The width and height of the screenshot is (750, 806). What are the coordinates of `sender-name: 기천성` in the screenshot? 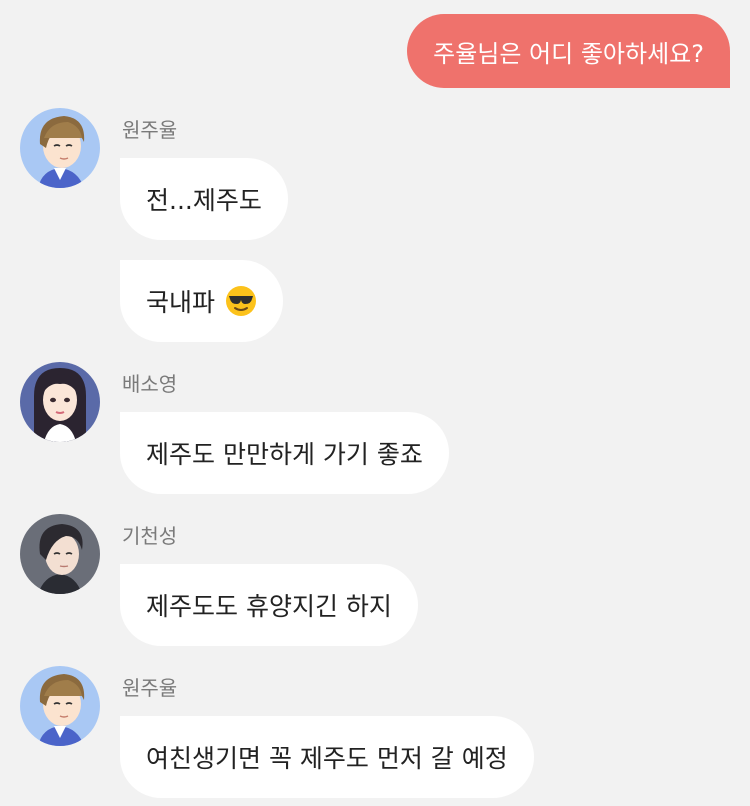 It's located at (150, 536).